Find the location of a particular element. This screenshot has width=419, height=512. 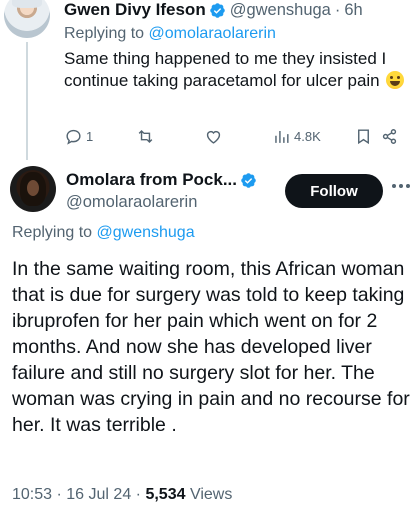

more-options-icon is located at coordinates (401, 186).